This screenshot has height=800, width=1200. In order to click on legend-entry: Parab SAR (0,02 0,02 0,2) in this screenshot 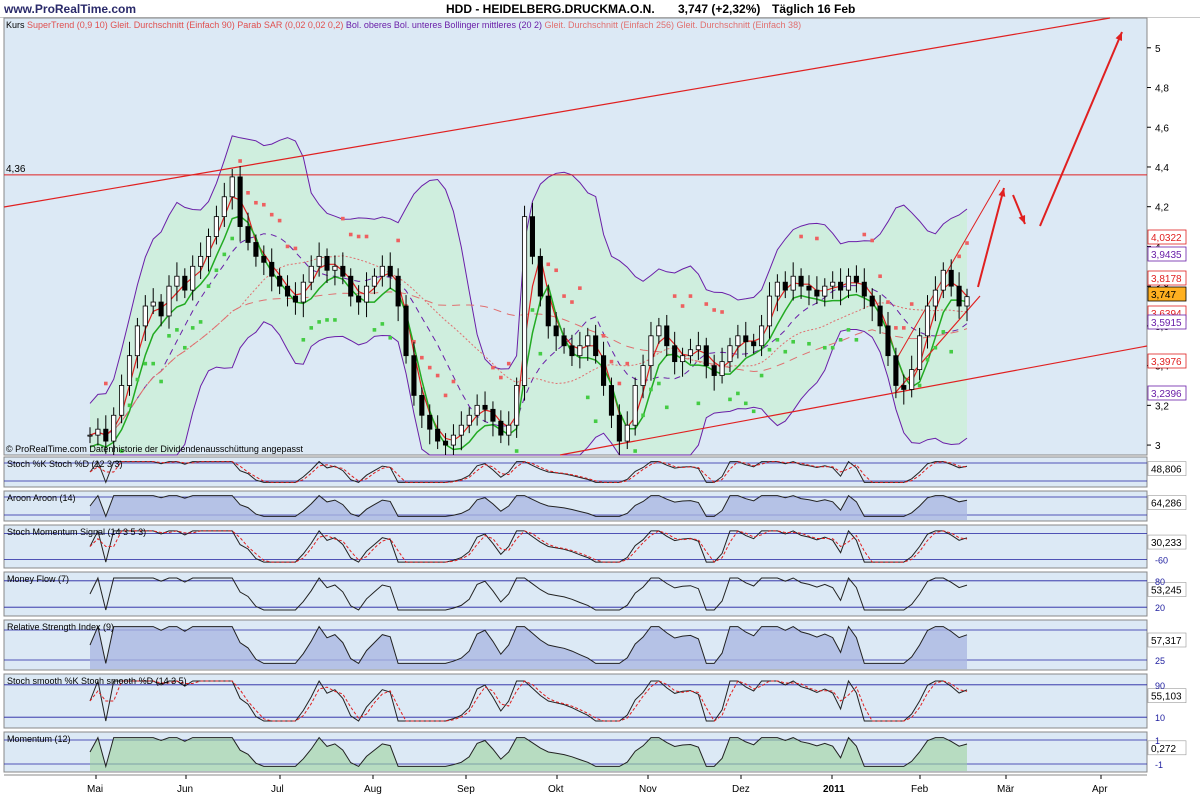, I will do `click(291, 25)`.